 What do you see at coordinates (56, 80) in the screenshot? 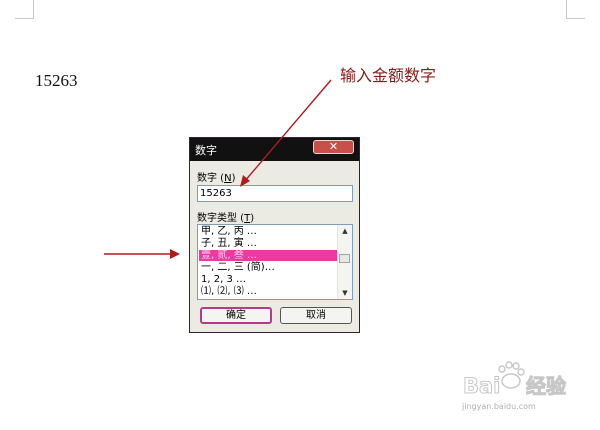
I see `document-number-text: 15263` at bounding box center [56, 80].